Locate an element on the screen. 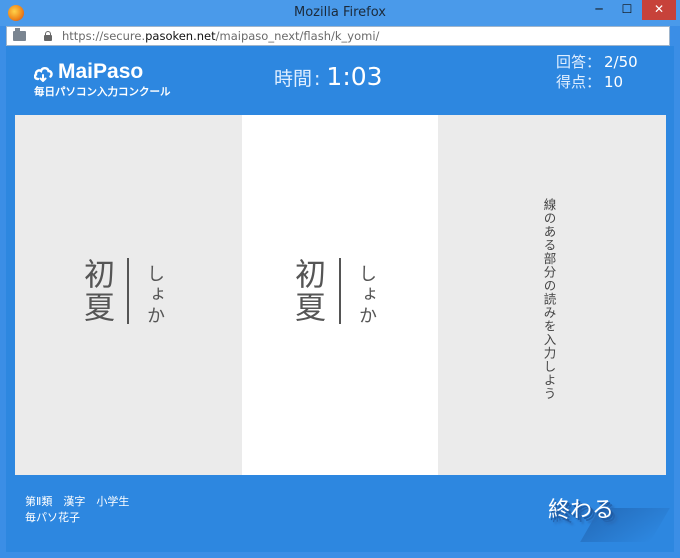 The image size is (680, 558). end-button: 終わる is located at coordinates (581, 508).